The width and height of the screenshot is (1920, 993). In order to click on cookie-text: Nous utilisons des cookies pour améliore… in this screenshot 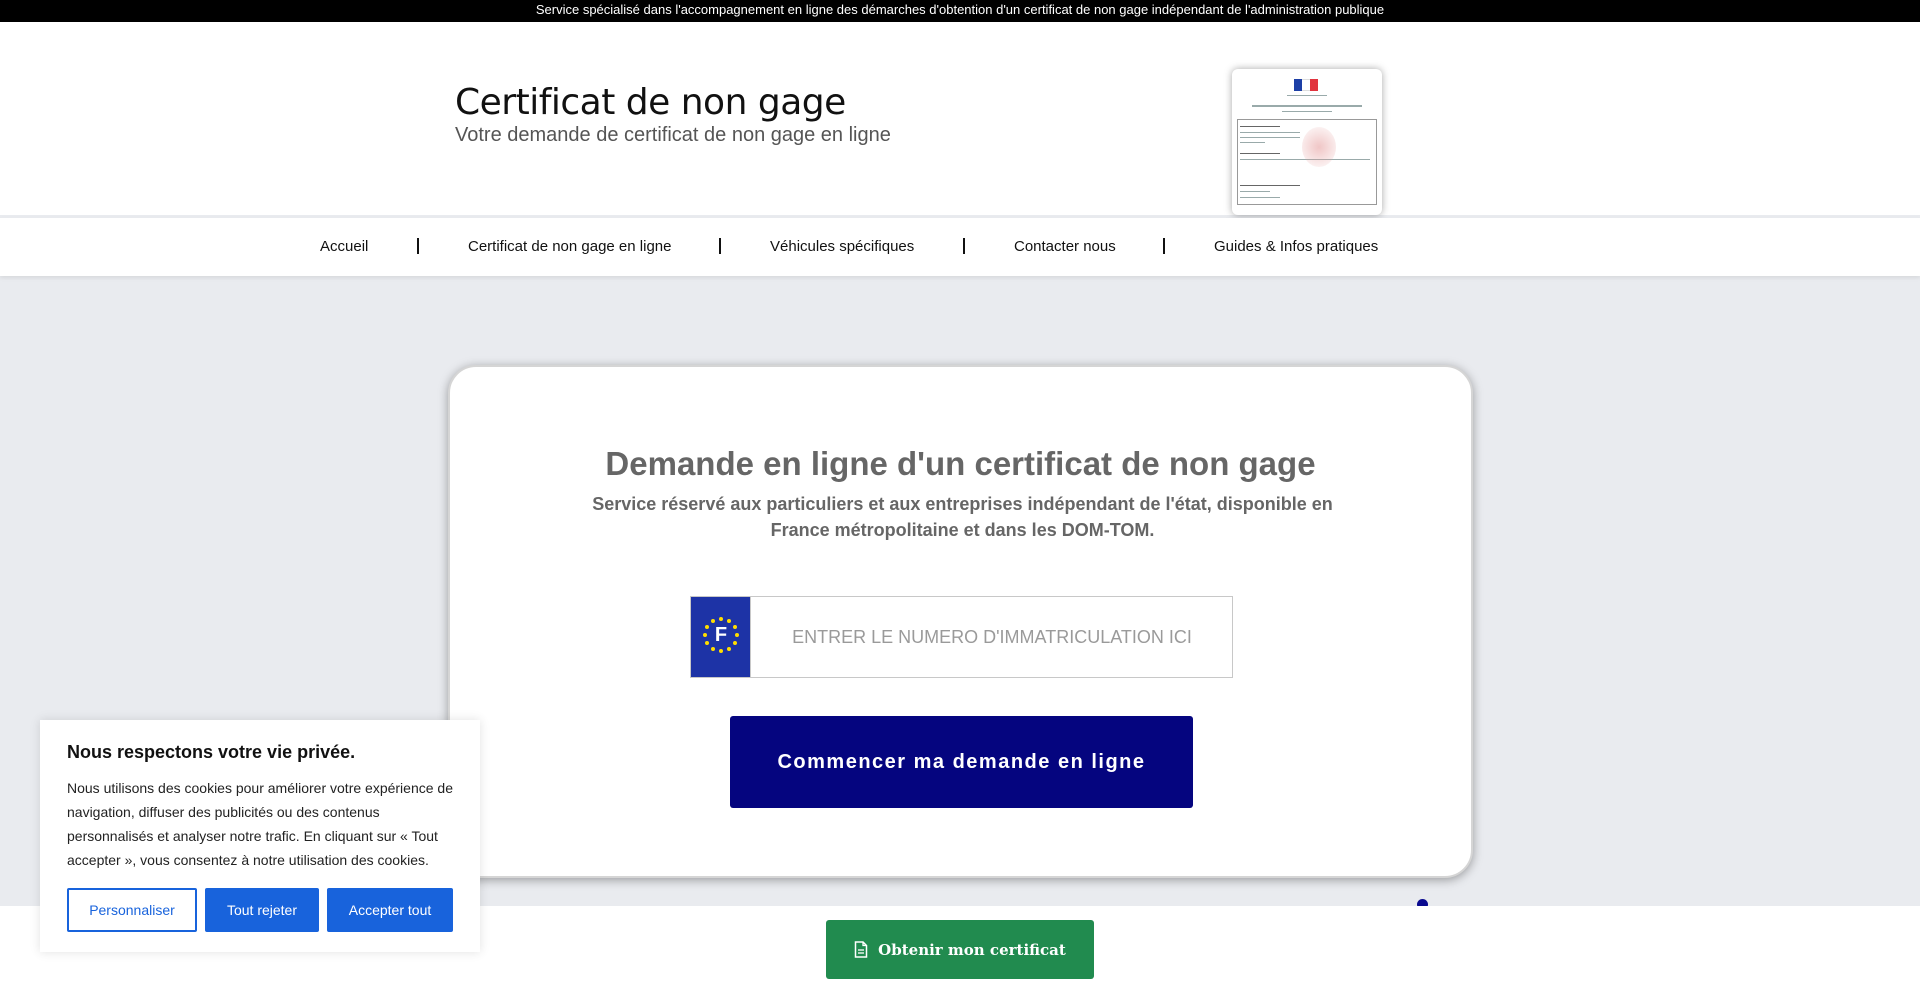, I will do `click(260, 824)`.